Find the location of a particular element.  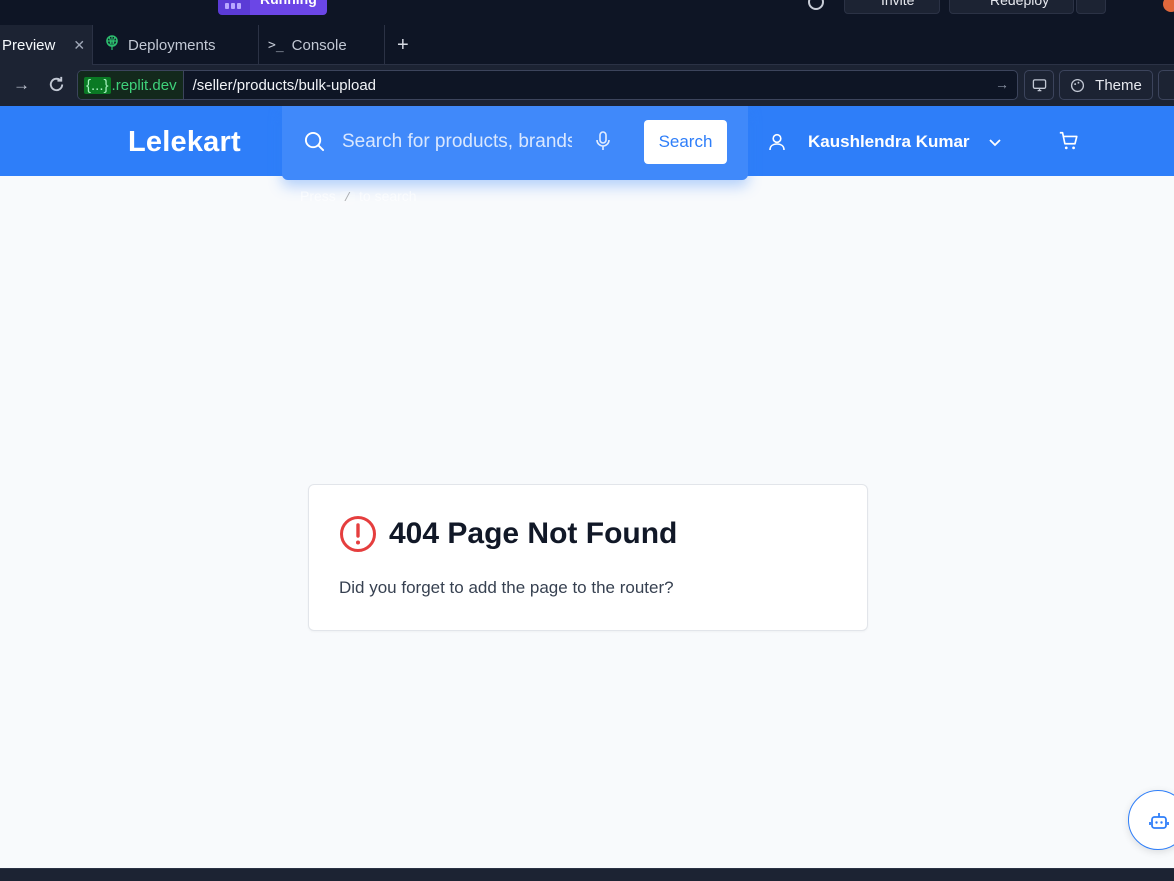

history-icon is located at coordinates (1091, 7).